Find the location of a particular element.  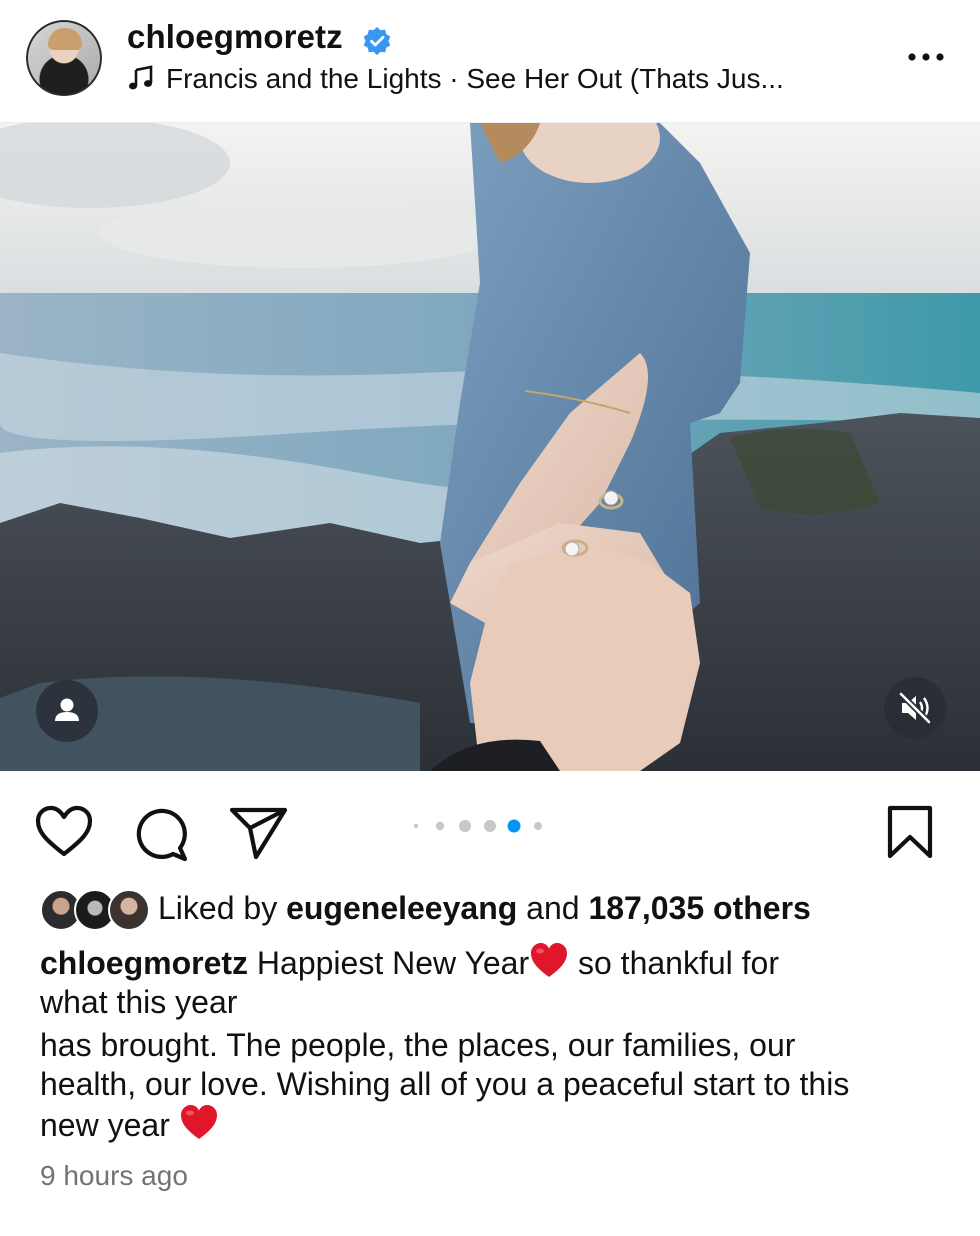

send-icon is located at coordinates (259, 833).